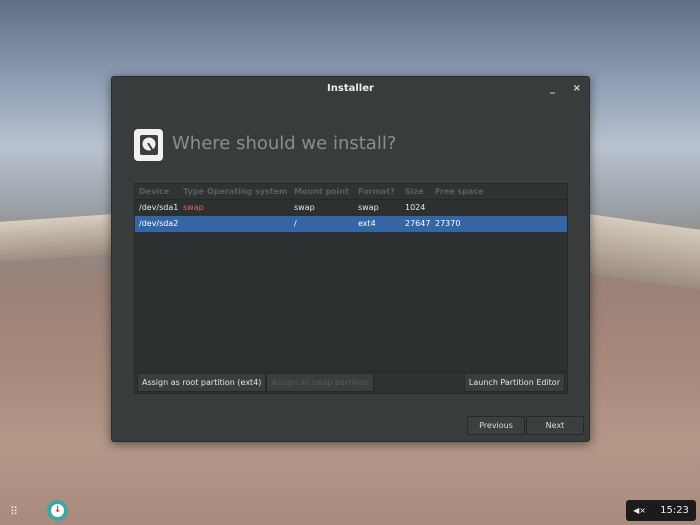 This screenshot has height=525, width=700. I want to click on mount-cell: swap, so click(304, 207).